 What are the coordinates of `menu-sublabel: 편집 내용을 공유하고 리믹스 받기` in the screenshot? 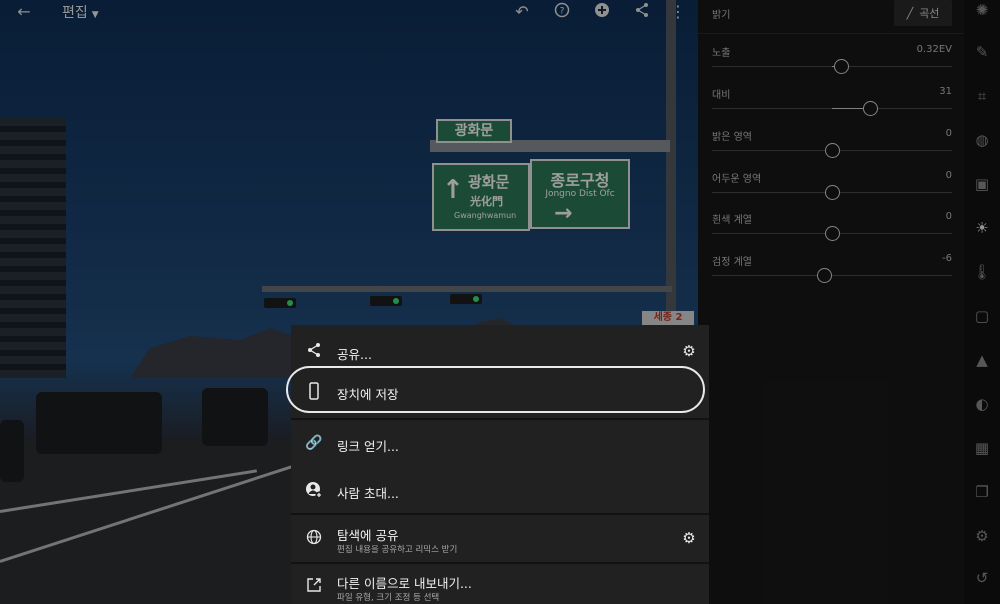 It's located at (397, 550).